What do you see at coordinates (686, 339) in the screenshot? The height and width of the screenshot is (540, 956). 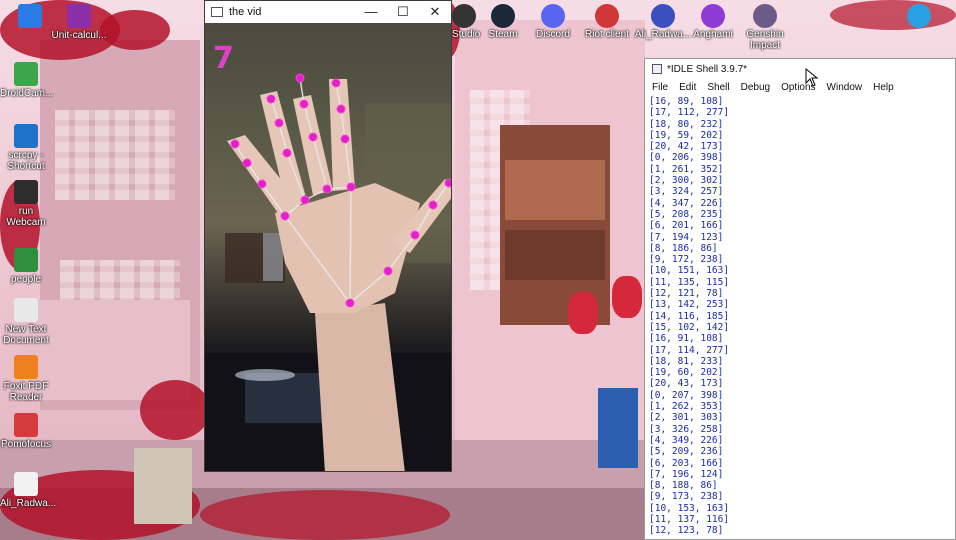 I see `output-line: [16, 91, 108]` at bounding box center [686, 339].